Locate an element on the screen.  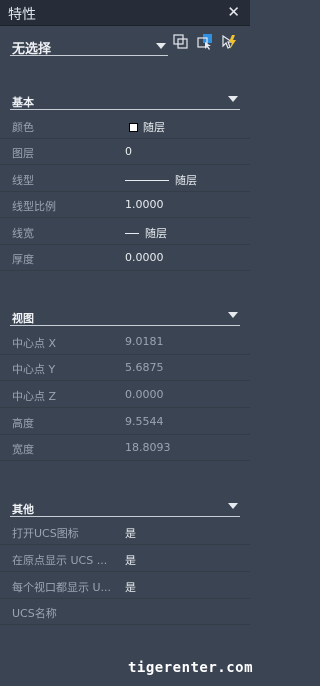
property-name: 打开UCS图标 is located at coordinates (45, 533).